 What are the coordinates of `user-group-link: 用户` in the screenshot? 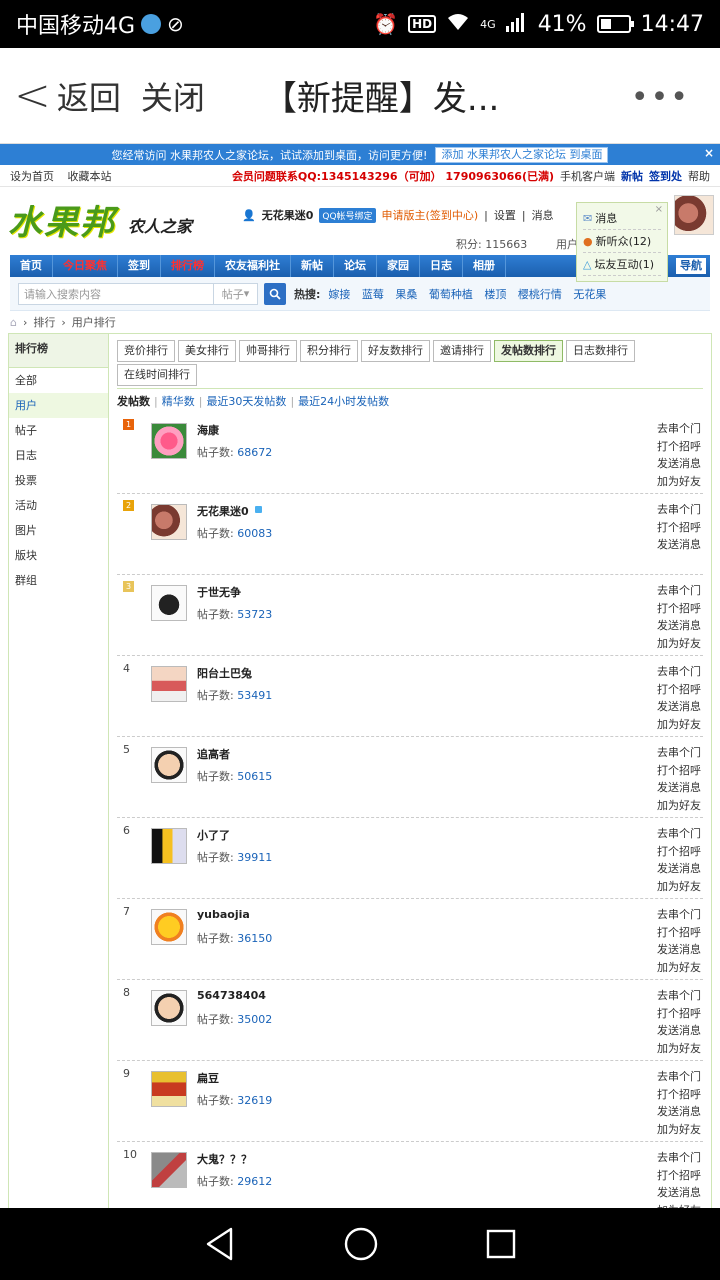 It's located at (567, 244).